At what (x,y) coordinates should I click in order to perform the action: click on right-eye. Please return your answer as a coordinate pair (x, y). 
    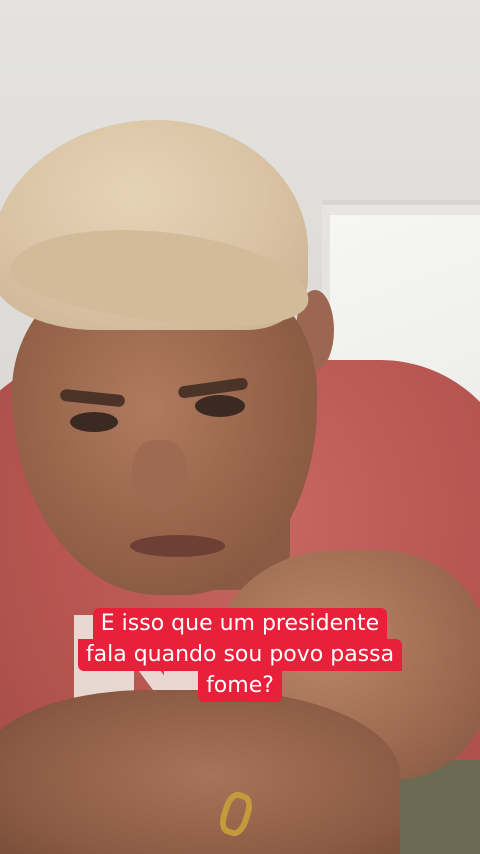
    Looking at the image, I should click on (220, 406).